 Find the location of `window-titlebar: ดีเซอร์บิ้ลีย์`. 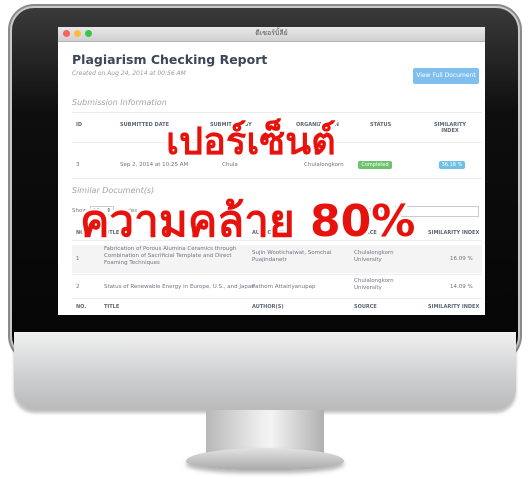

window-titlebar: ดีเซอร์บิ้ลีย์ is located at coordinates (271, 34).